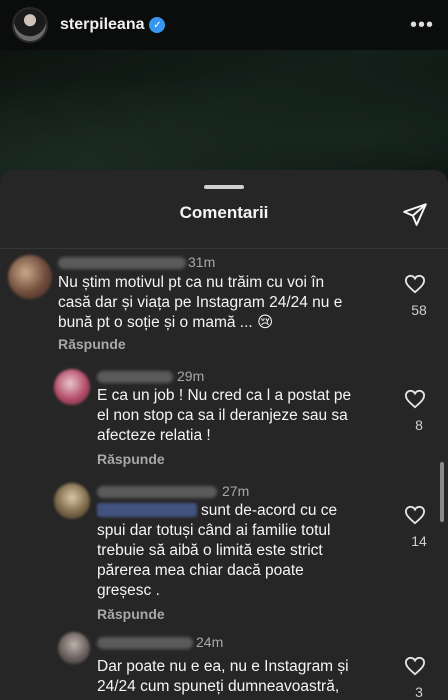 The image size is (448, 700). I want to click on verified-badge-icon: ✓, so click(157, 25).